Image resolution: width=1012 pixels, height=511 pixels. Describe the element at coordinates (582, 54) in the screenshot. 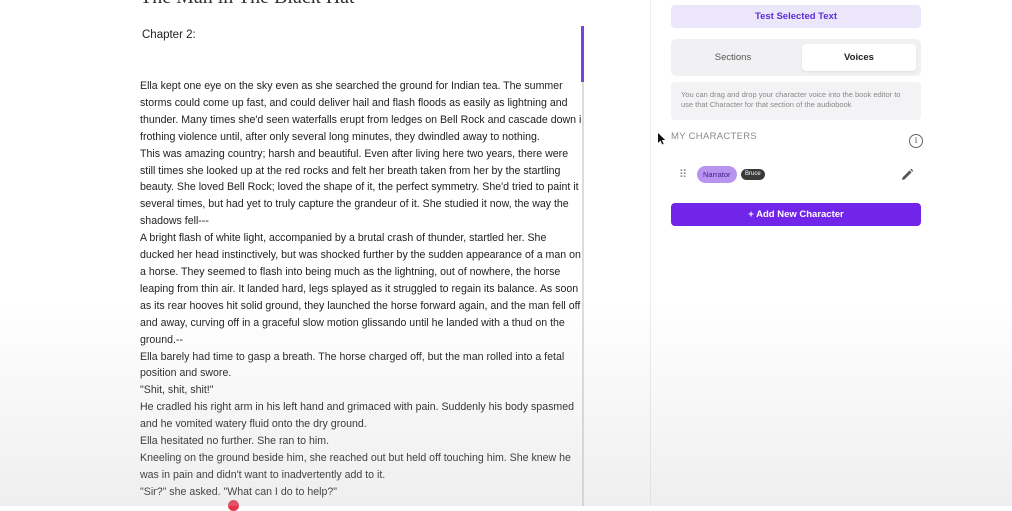

I see `editor-scrollbar-thumb` at that location.